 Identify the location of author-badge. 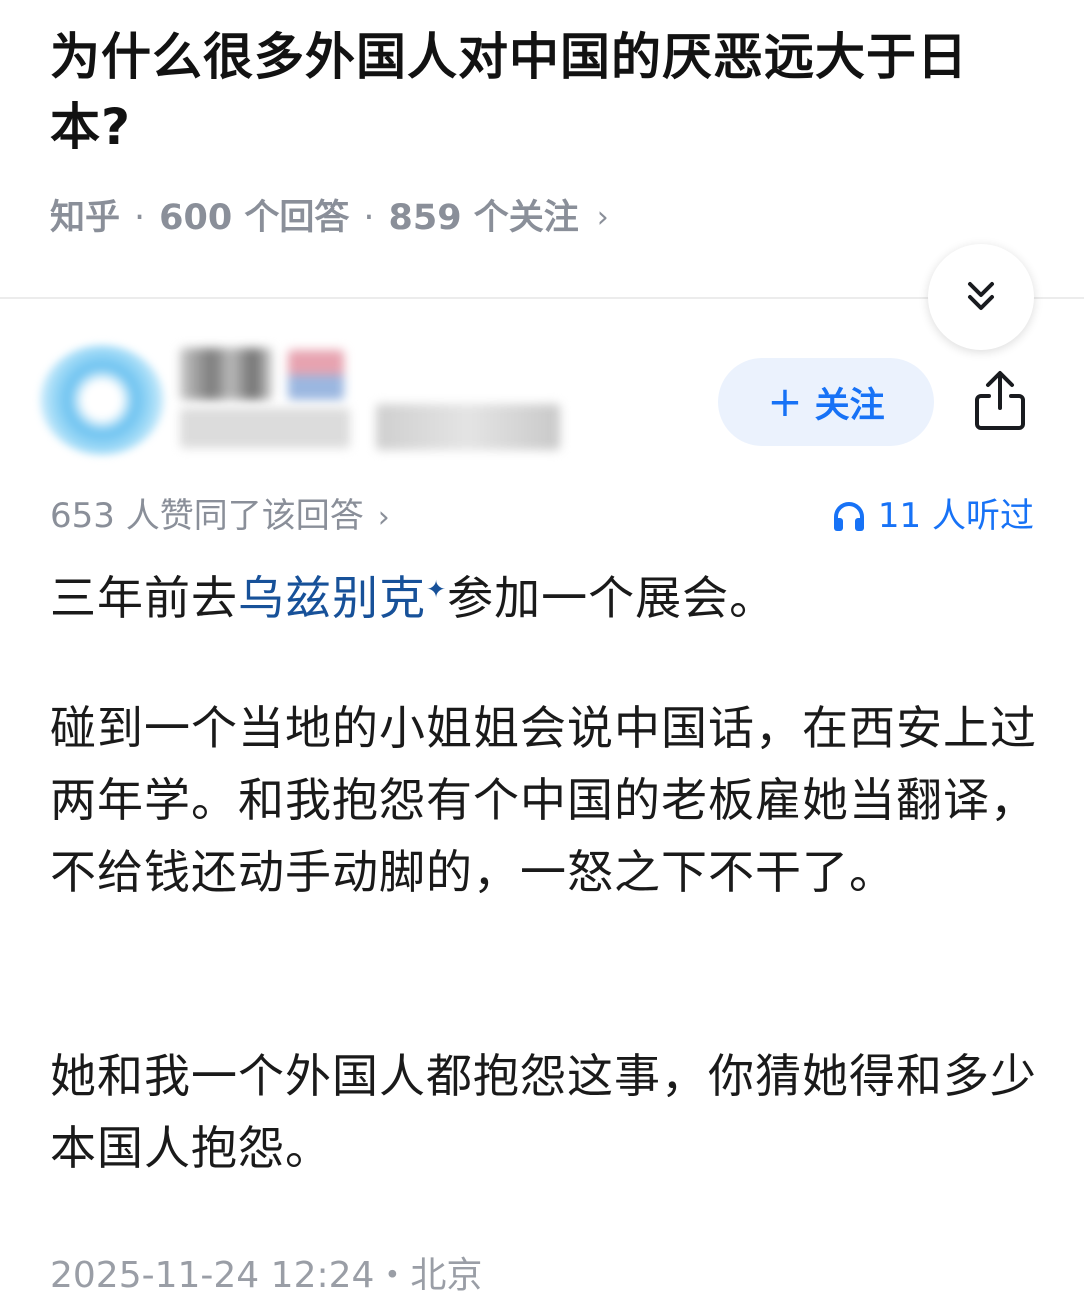
(316, 375).